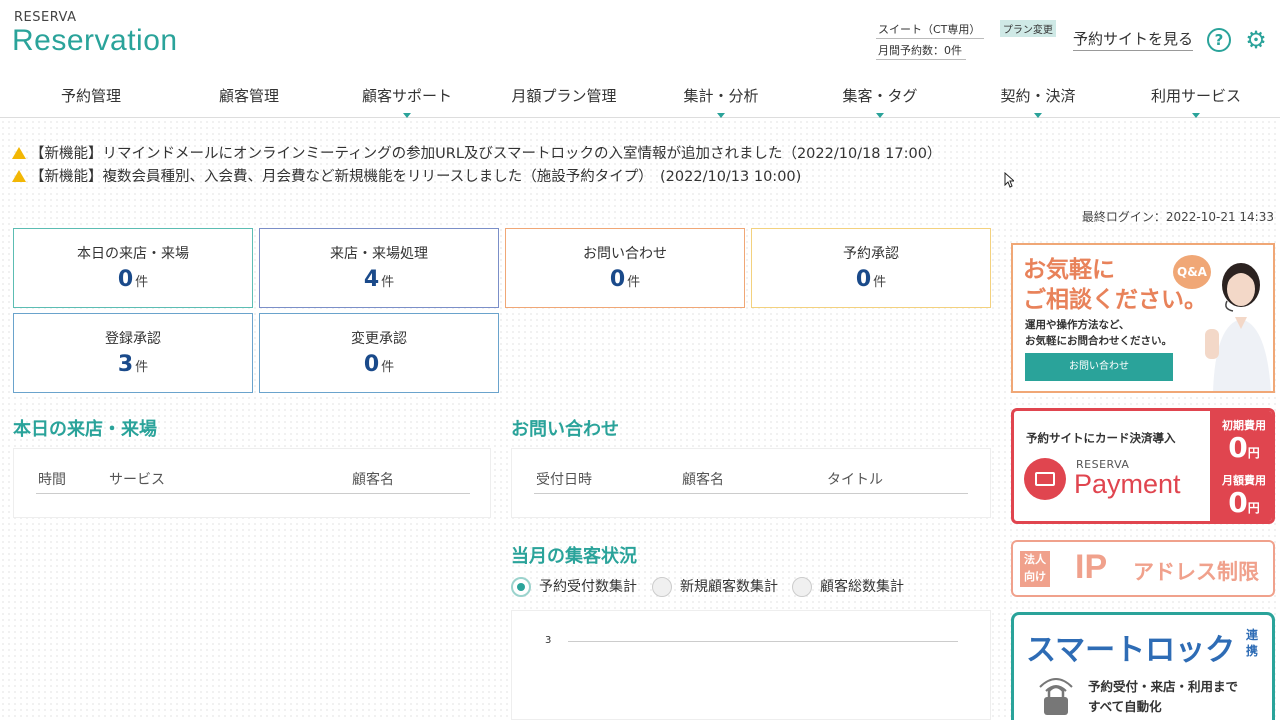  What do you see at coordinates (1133, 39) in the screenshot?
I see `view-reservation-site-link: 予約サイトを見る` at bounding box center [1133, 39].